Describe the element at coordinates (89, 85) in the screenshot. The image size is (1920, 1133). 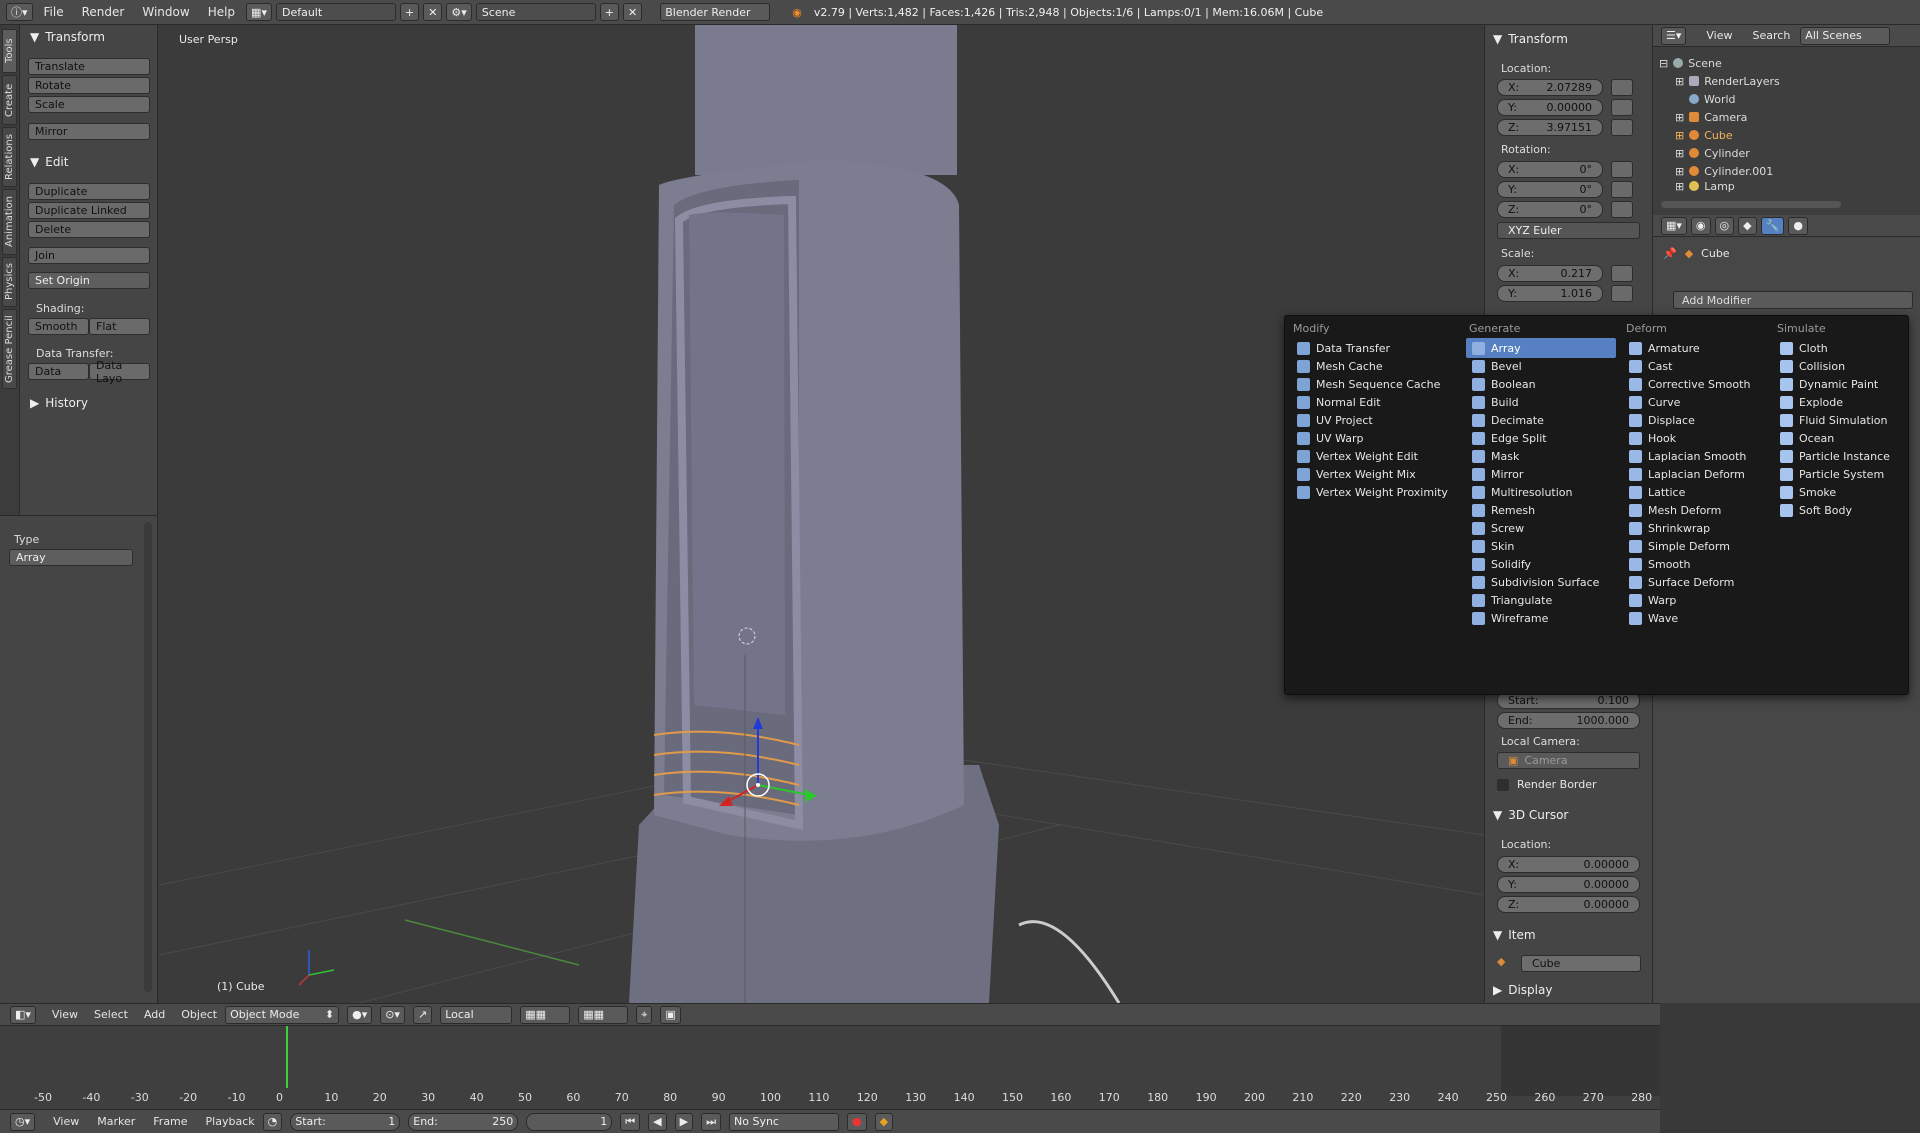
I see `rotate-button: Rotate` at that location.